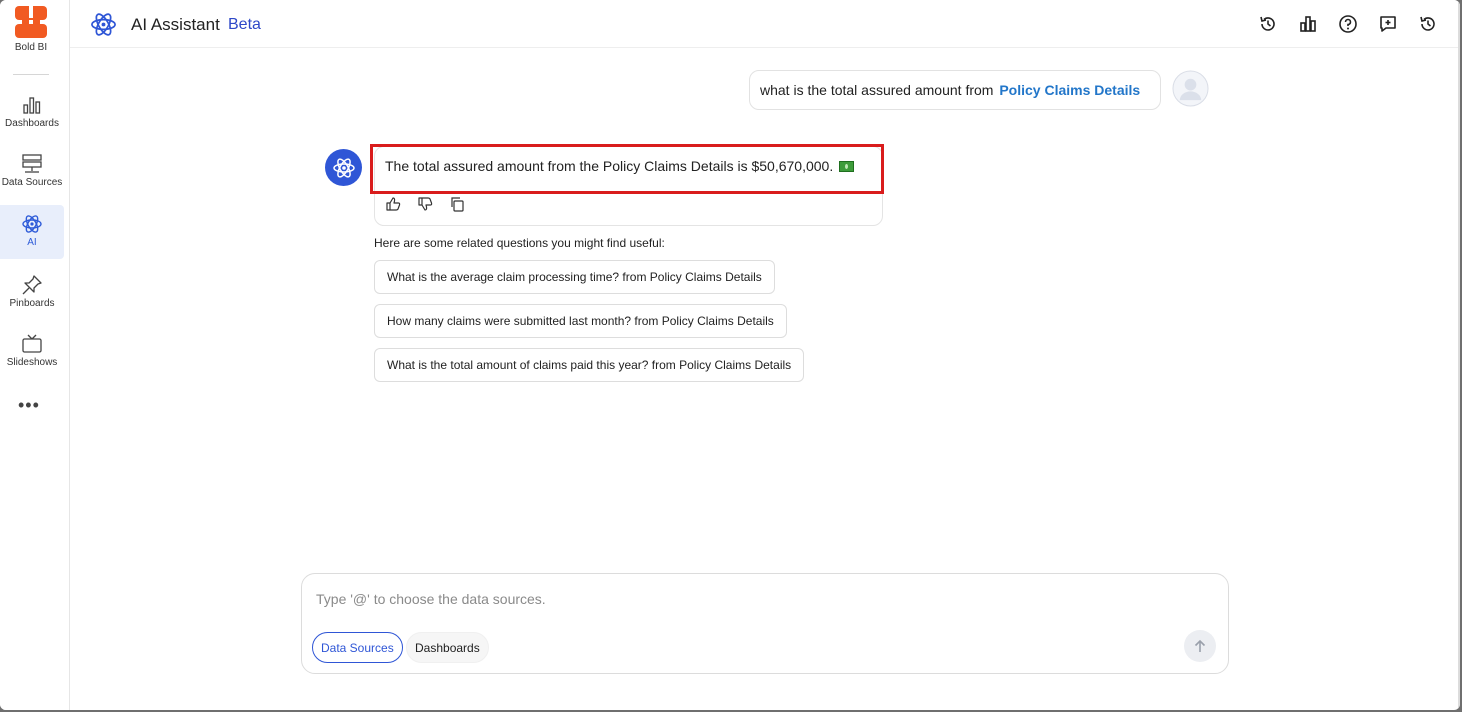 The image size is (1462, 712). Describe the element at coordinates (244, 24) in the screenshot. I see `beta-badge: Beta` at that location.